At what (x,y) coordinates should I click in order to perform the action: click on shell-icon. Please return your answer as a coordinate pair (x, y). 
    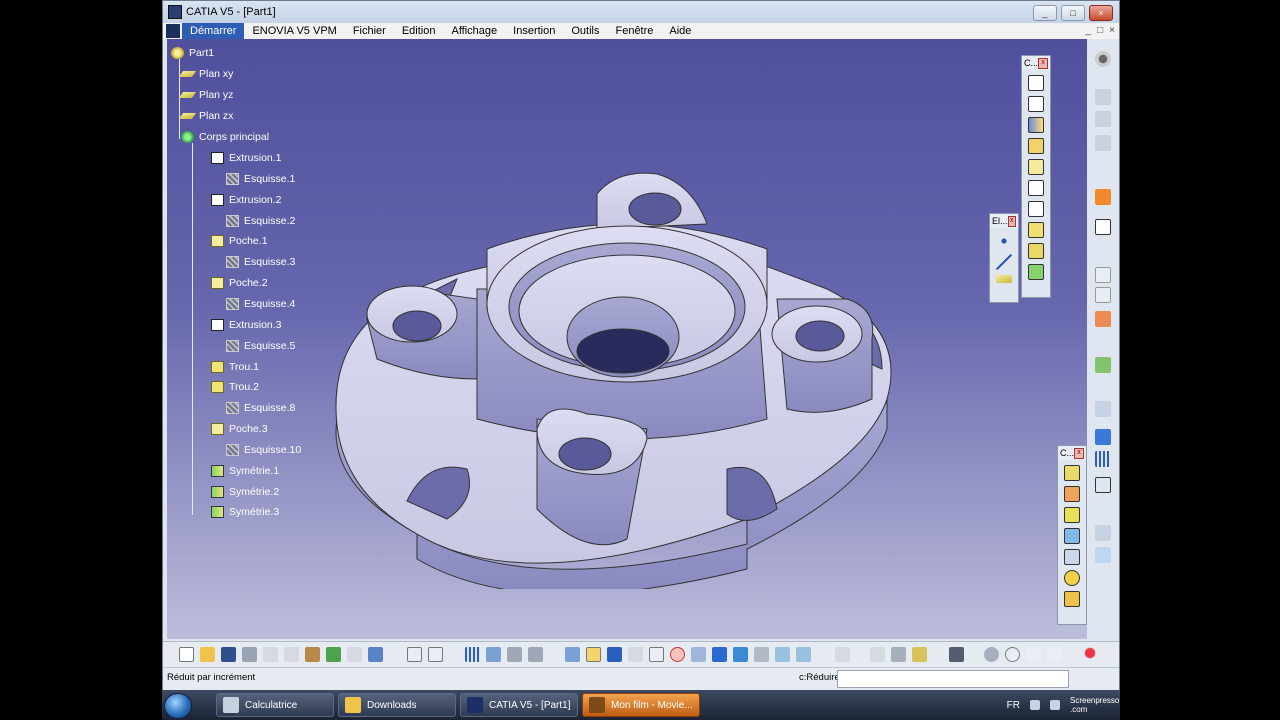
    Looking at the image, I should click on (1072, 536).